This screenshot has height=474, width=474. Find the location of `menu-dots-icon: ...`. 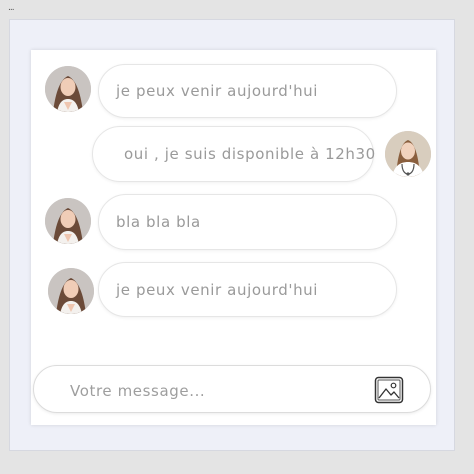

menu-dots-icon: ... is located at coordinates (11, 8).